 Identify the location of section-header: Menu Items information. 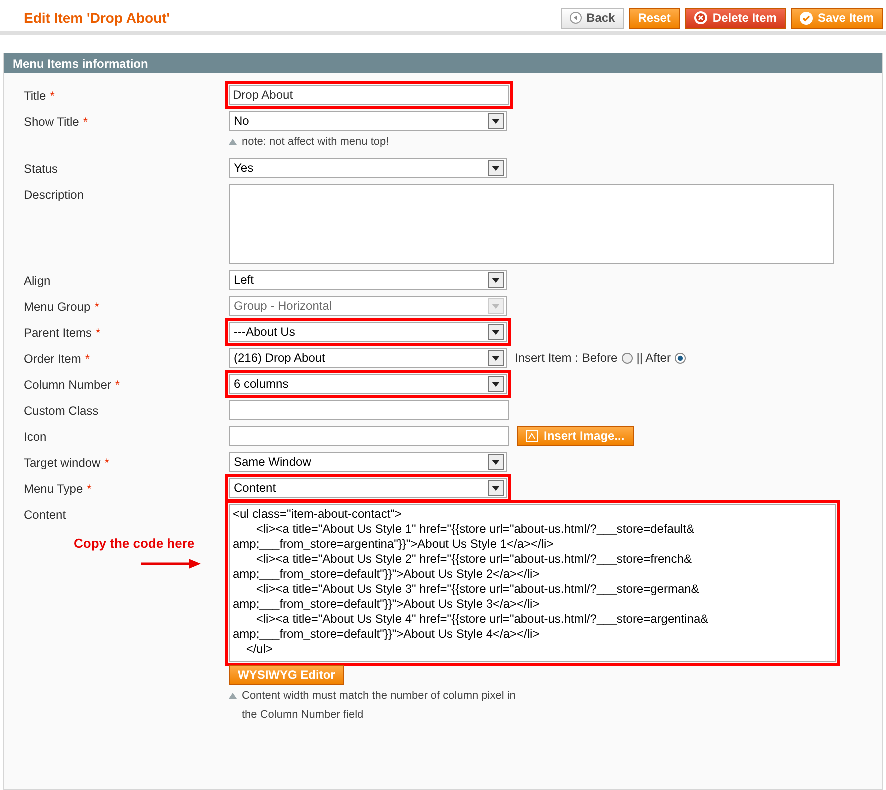
(443, 63).